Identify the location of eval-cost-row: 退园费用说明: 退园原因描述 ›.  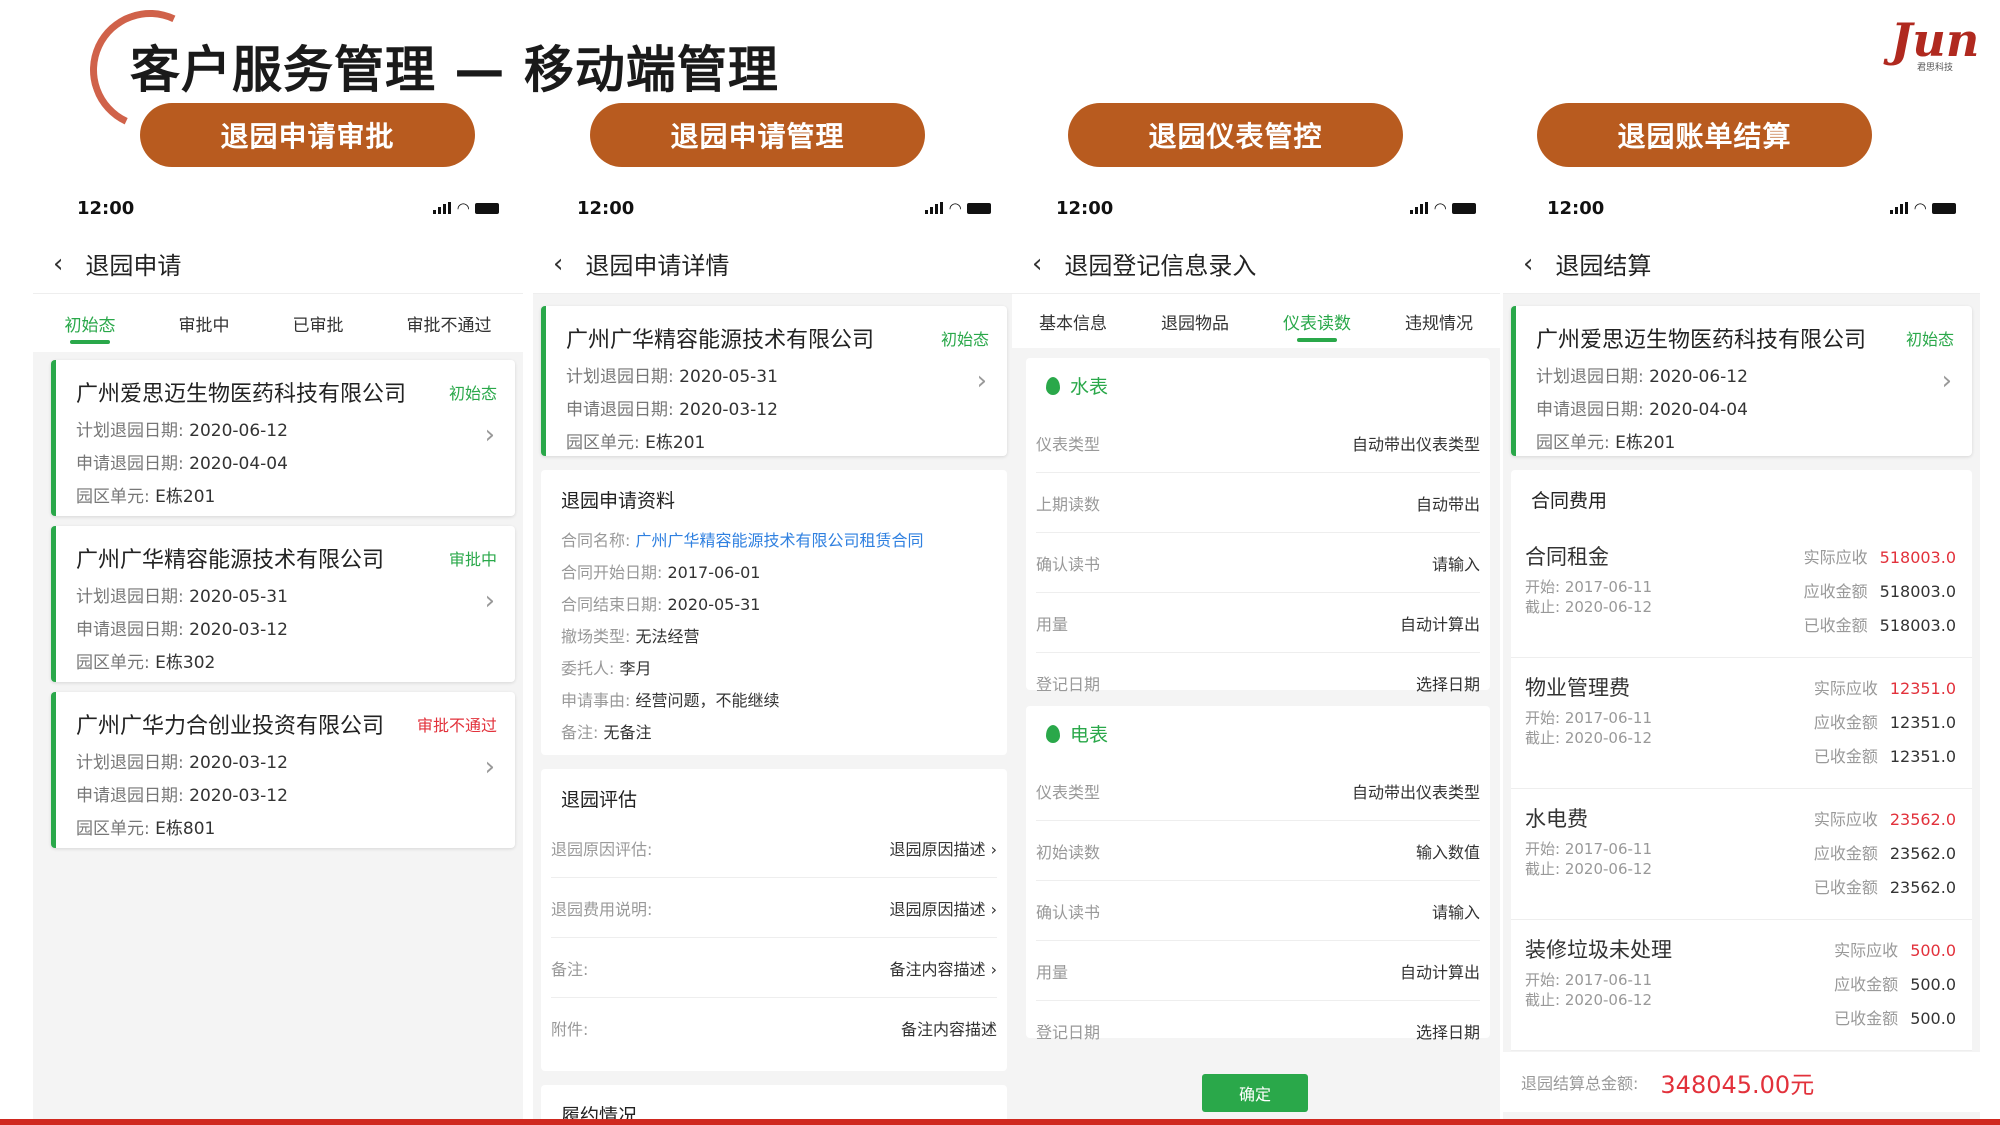
(774, 908).